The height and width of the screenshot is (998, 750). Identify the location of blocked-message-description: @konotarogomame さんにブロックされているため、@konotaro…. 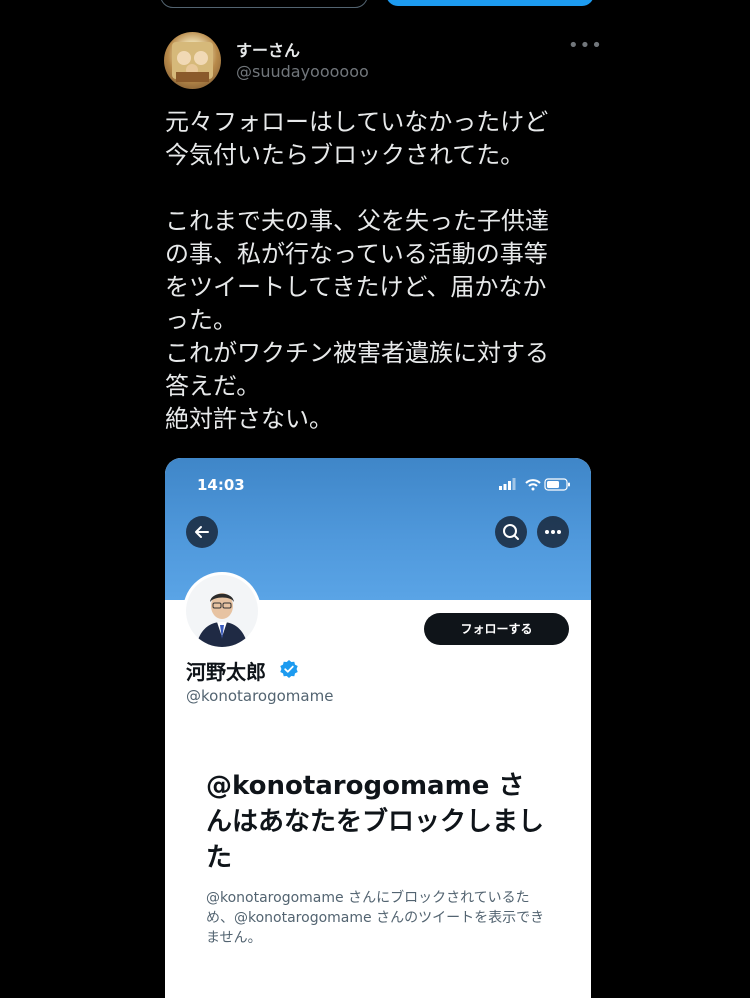
(375, 918).